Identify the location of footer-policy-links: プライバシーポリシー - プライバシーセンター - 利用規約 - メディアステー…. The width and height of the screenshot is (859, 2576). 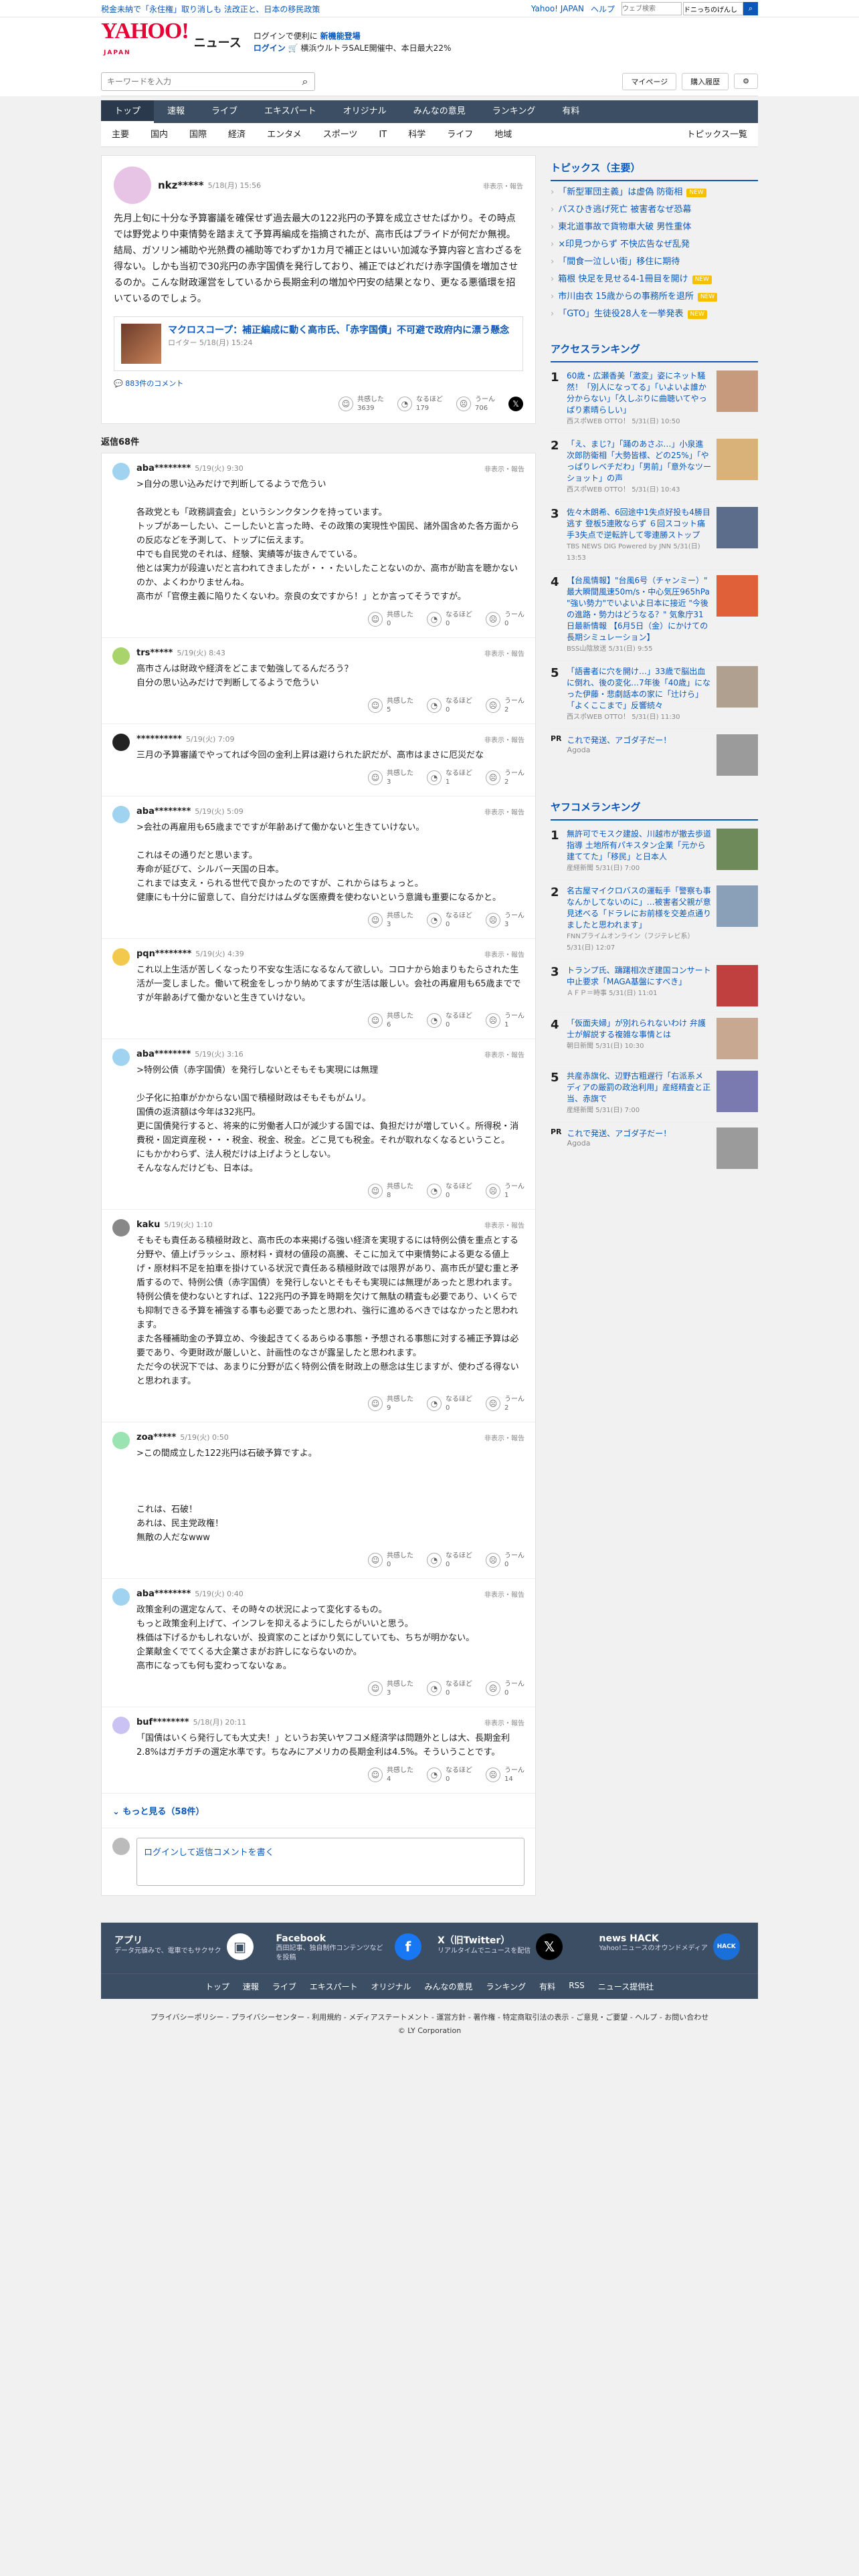
(429, 2017).